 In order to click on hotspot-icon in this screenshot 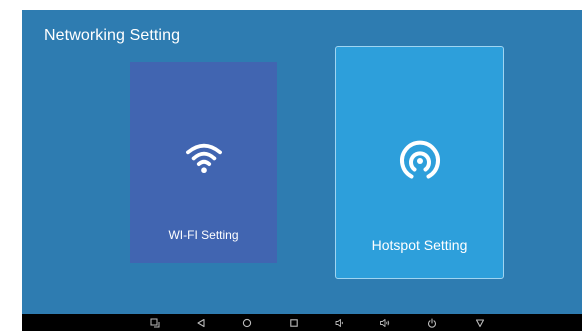, I will do `click(419, 159)`.